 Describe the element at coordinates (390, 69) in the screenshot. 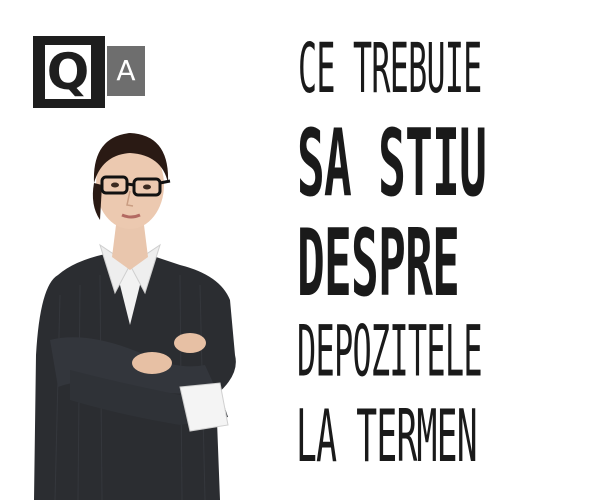

I see `heading-line-1: CE TREBUIE` at that location.